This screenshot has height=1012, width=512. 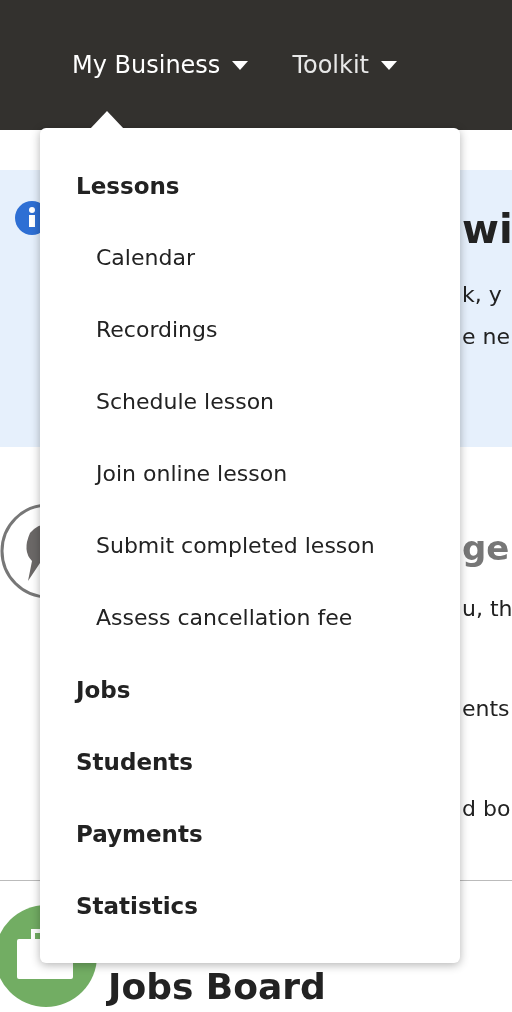 What do you see at coordinates (344, 65) in the screenshot?
I see `nav-menu-button: Toolkit` at bounding box center [344, 65].